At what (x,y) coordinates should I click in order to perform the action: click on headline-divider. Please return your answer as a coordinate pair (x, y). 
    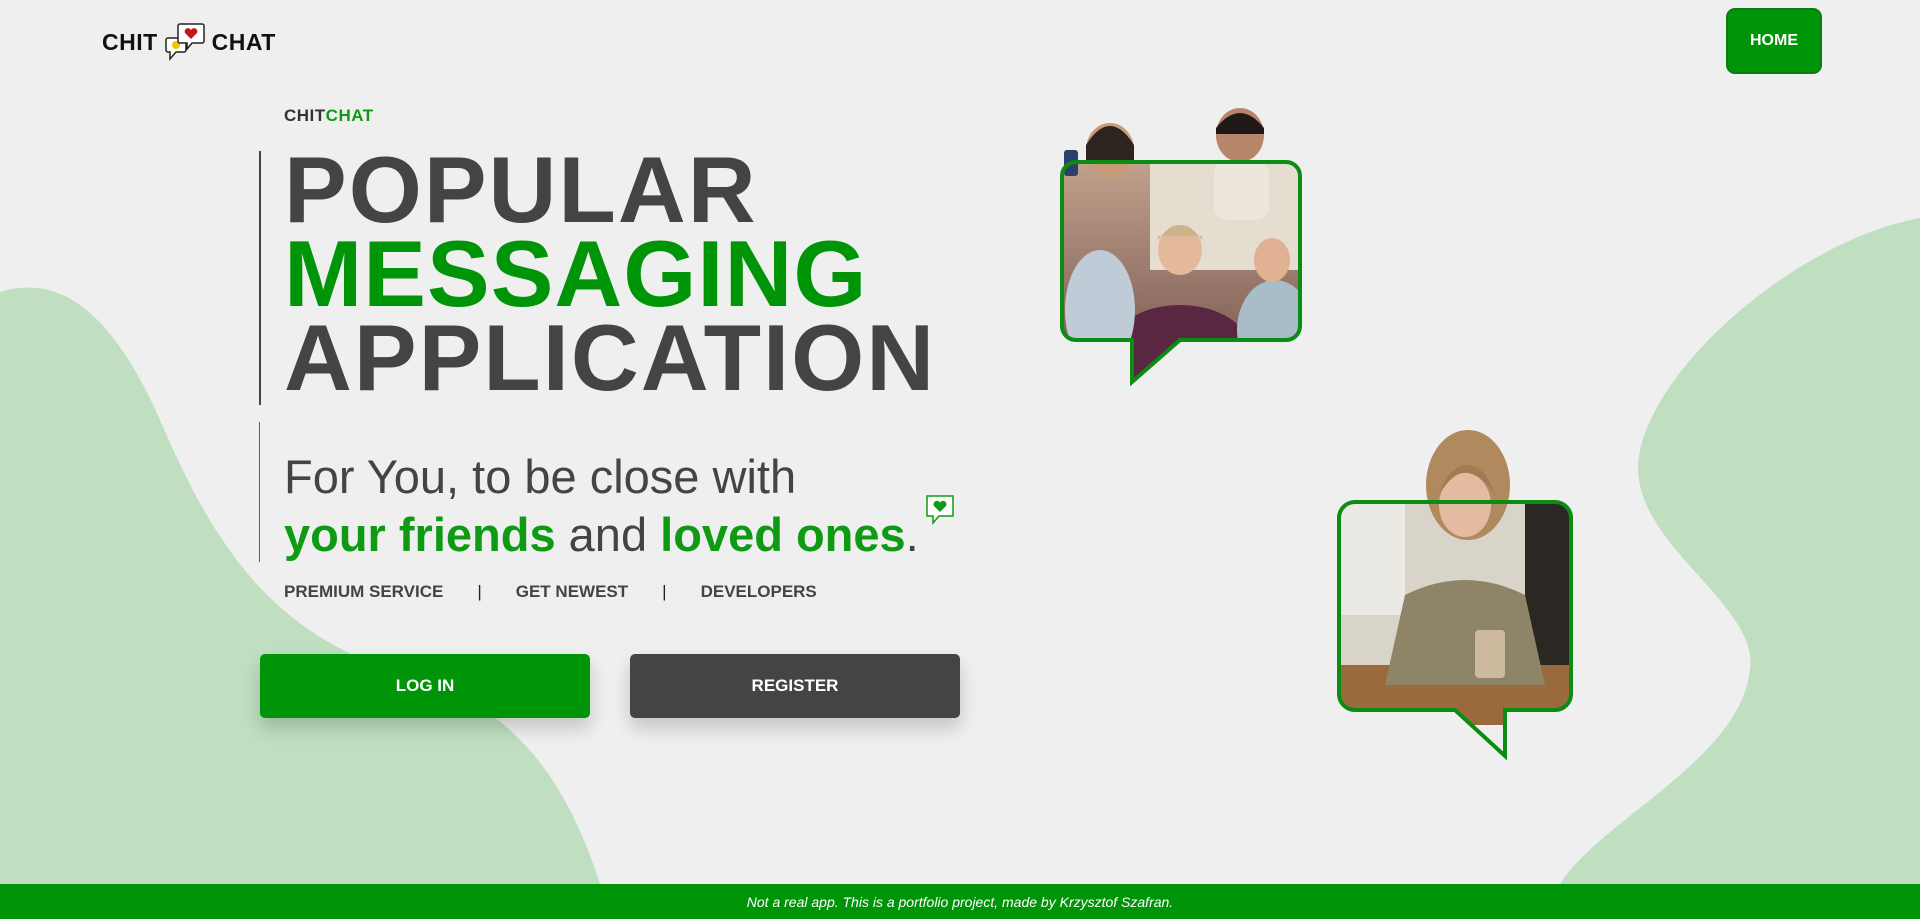
    Looking at the image, I should click on (260, 278).